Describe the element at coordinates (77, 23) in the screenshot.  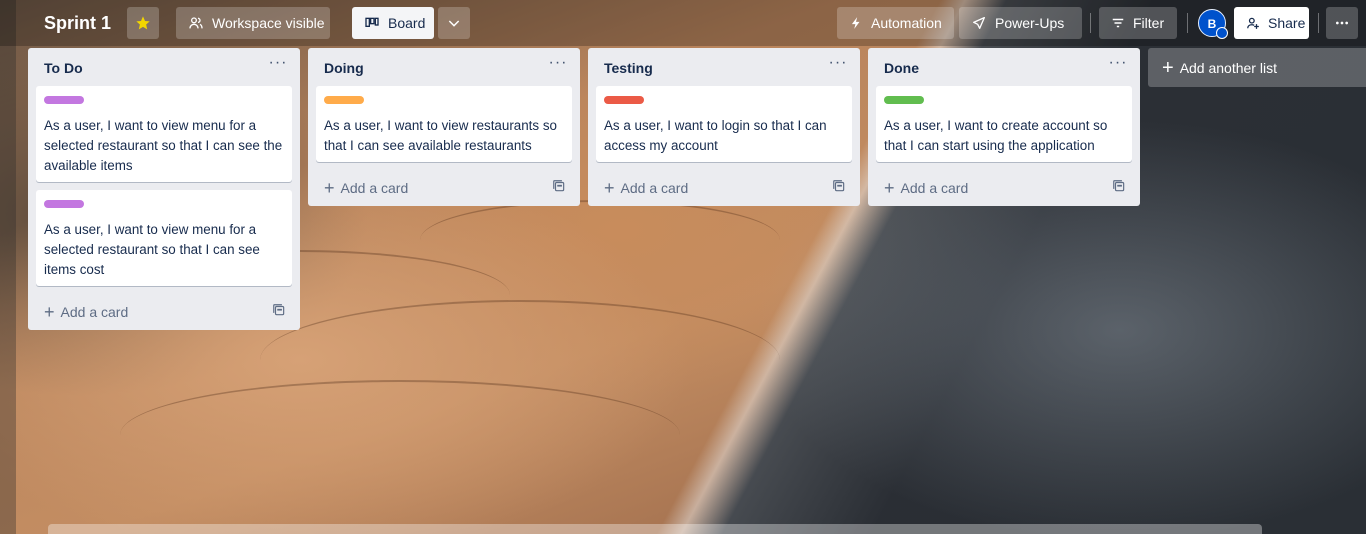
I see `board-title: Sprint 1` at that location.